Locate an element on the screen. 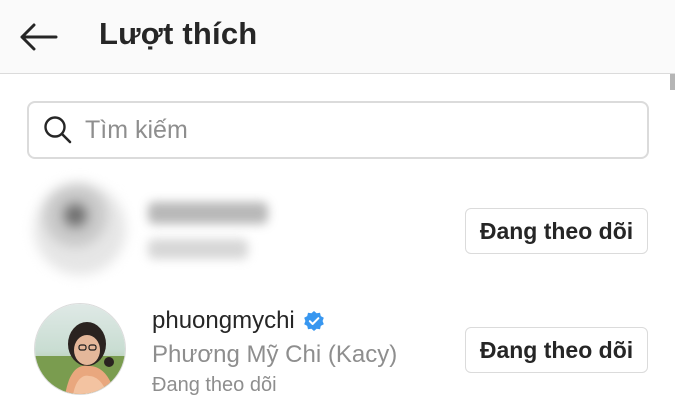 This screenshot has height=405, width=675. back-button is located at coordinates (38, 37).